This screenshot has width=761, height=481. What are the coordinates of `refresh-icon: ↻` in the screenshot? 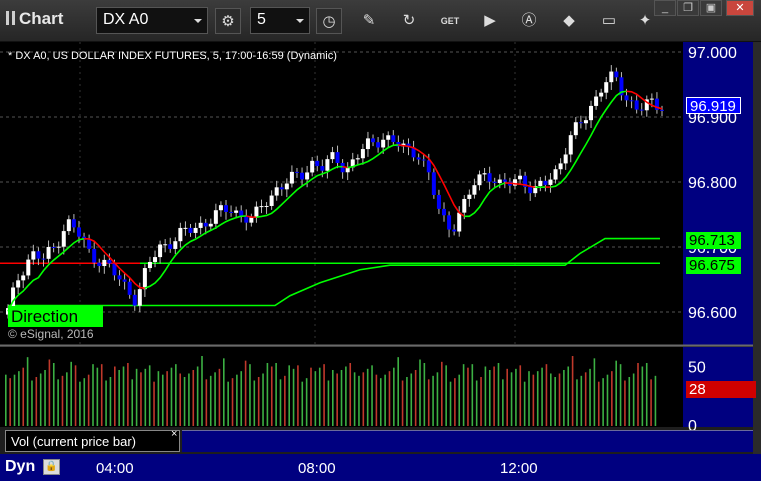 It's located at (409, 21).